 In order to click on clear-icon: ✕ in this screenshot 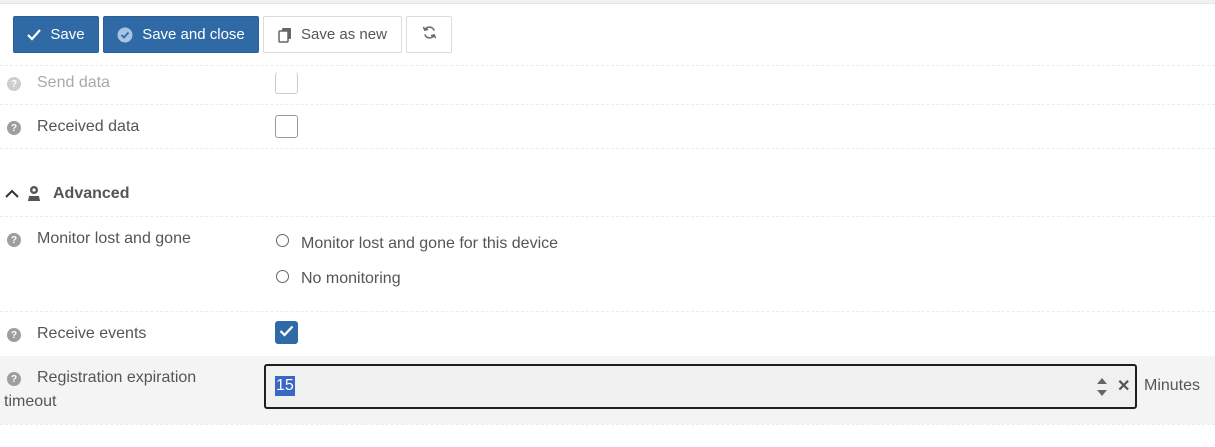, I will do `click(1123, 386)`.